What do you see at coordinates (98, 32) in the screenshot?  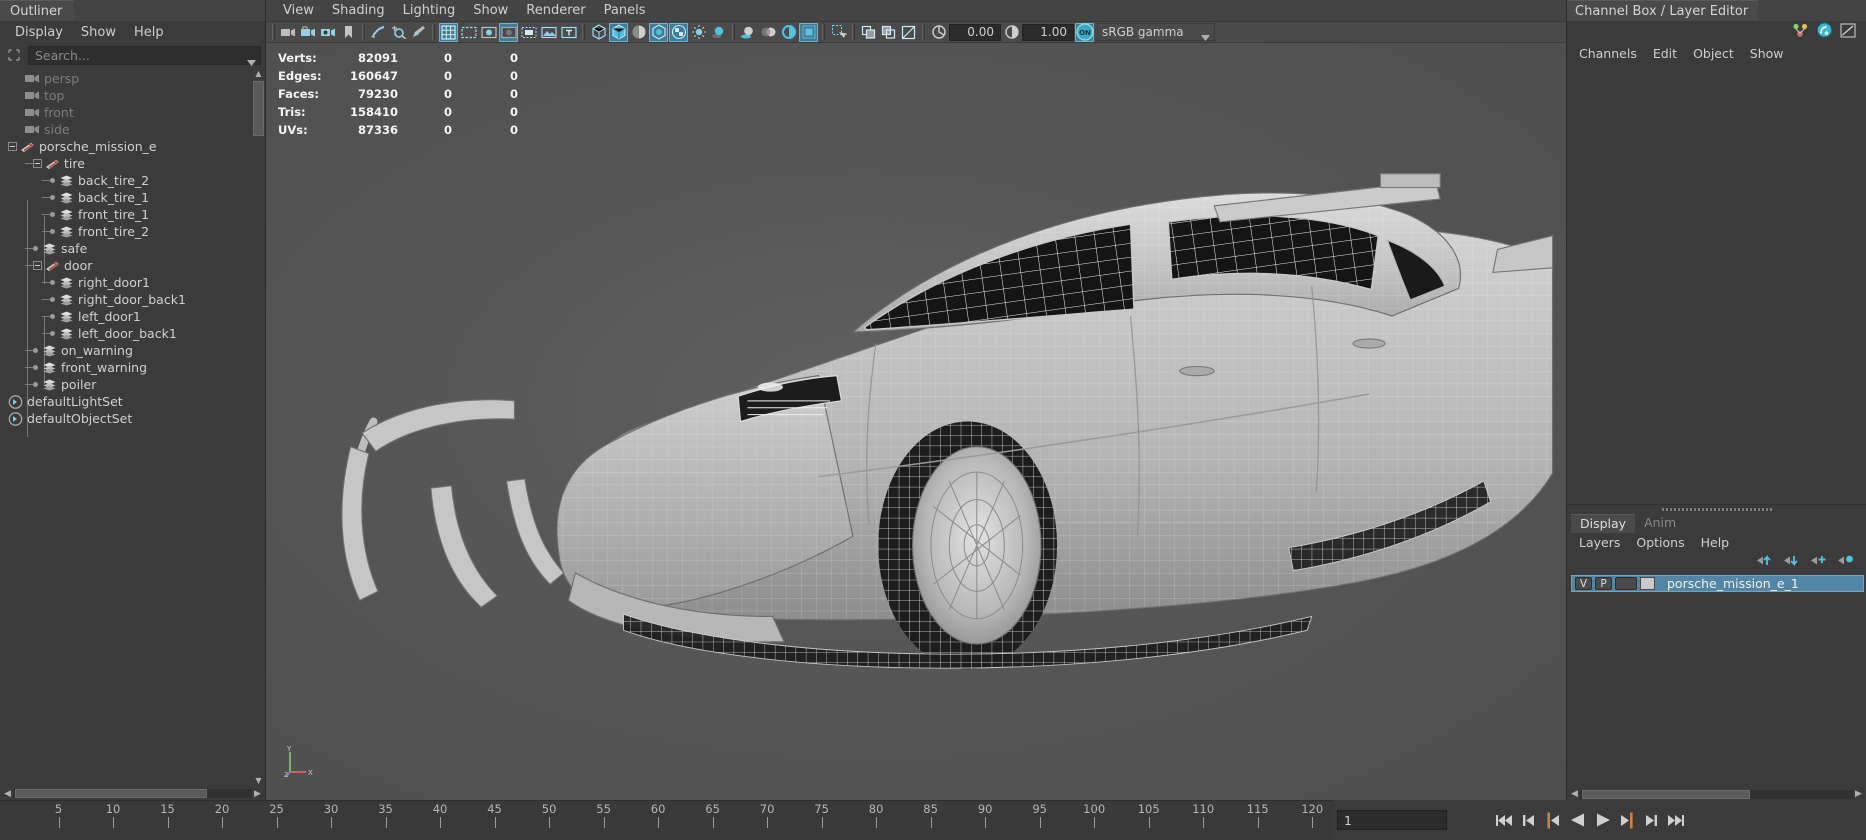 I see `outliner-menu-show: Show` at bounding box center [98, 32].